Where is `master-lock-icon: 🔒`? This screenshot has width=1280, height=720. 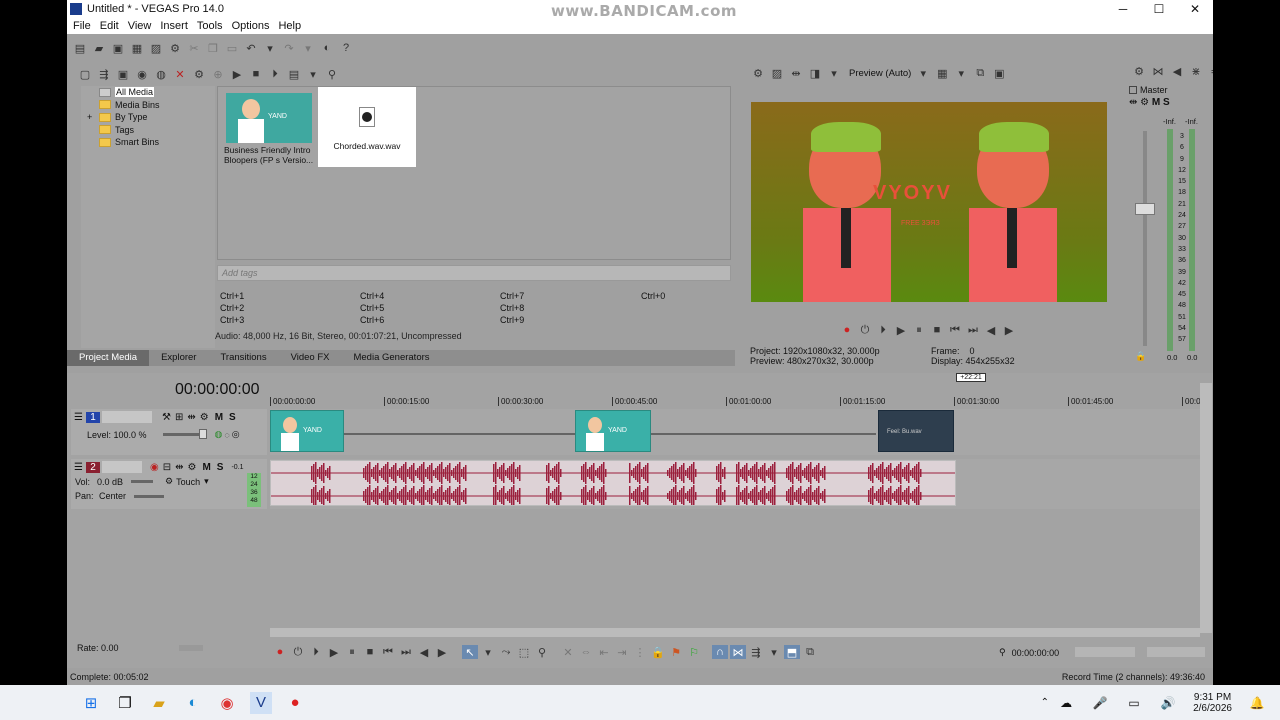
master-lock-icon: 🔒 is located at coordinates (1140, 356).